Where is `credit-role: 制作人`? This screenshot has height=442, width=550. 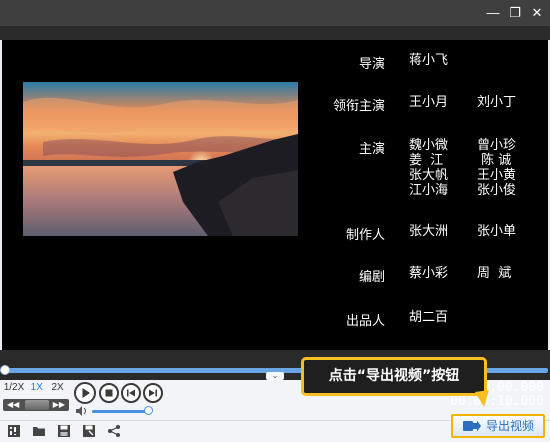 credit-role: 制作人 is located at coordinates (365, 235).